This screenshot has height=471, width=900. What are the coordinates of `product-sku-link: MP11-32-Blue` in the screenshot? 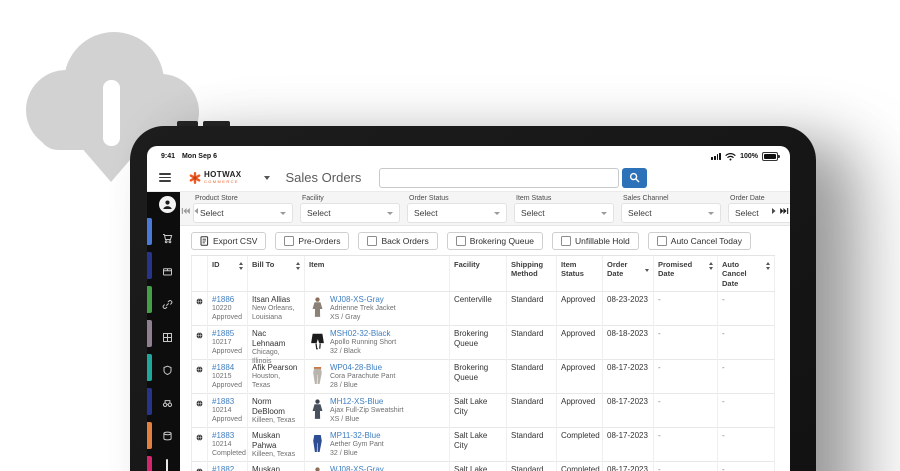 It's located at (357, 436).